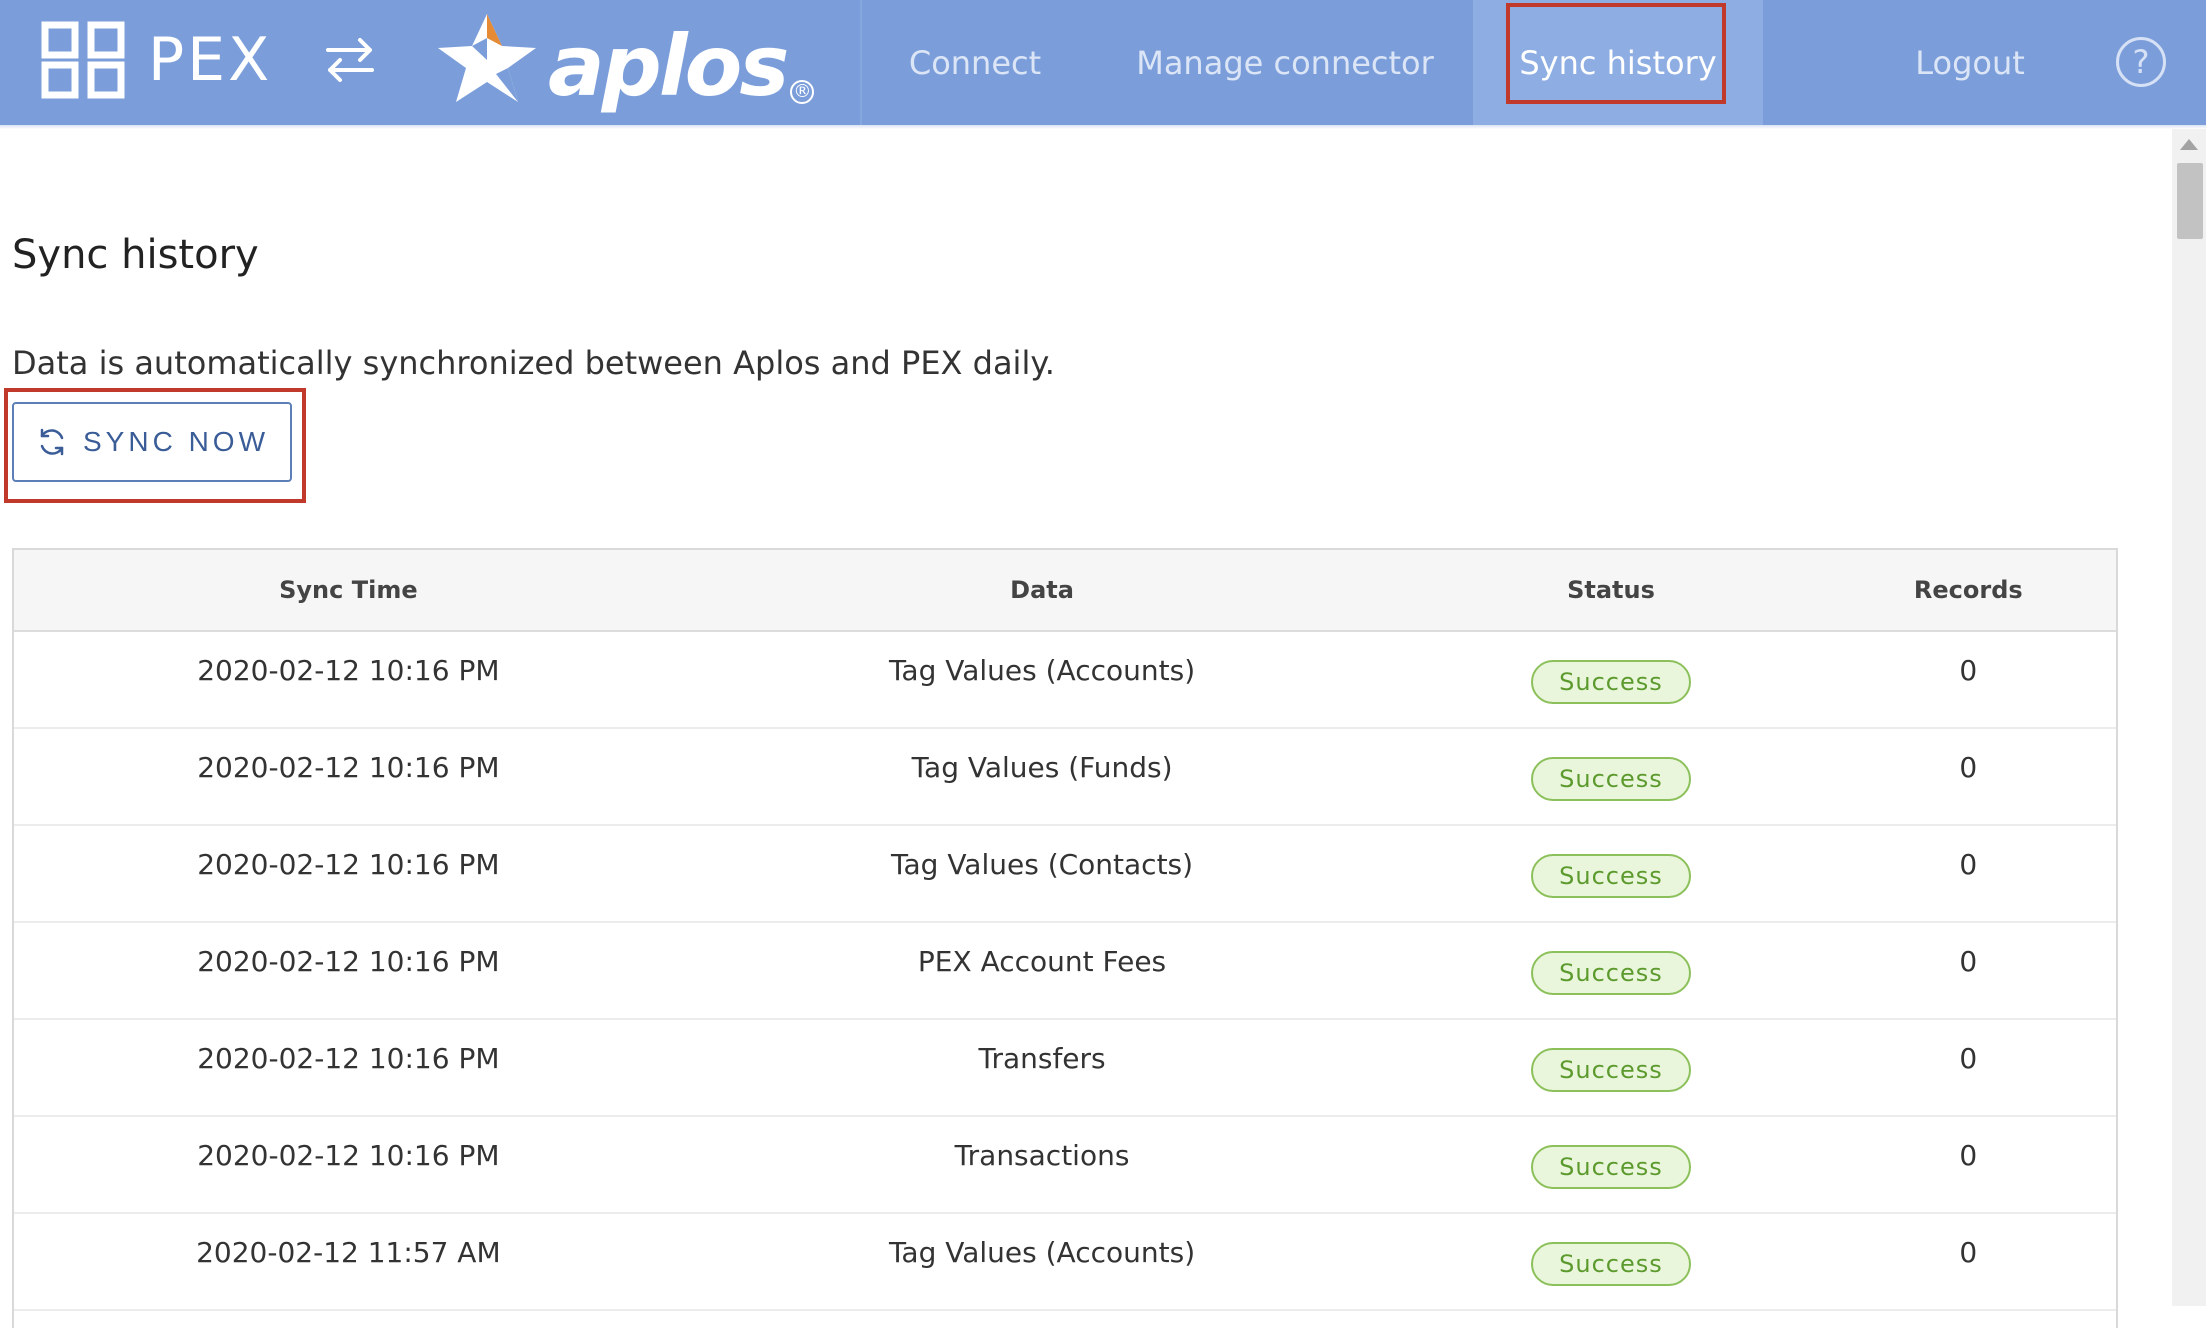 The image size is (2206, 1328). Describe the element at coordinates (1042, 961) in the screenshot. I see `cell-data: PEX Account Fees` at that location.